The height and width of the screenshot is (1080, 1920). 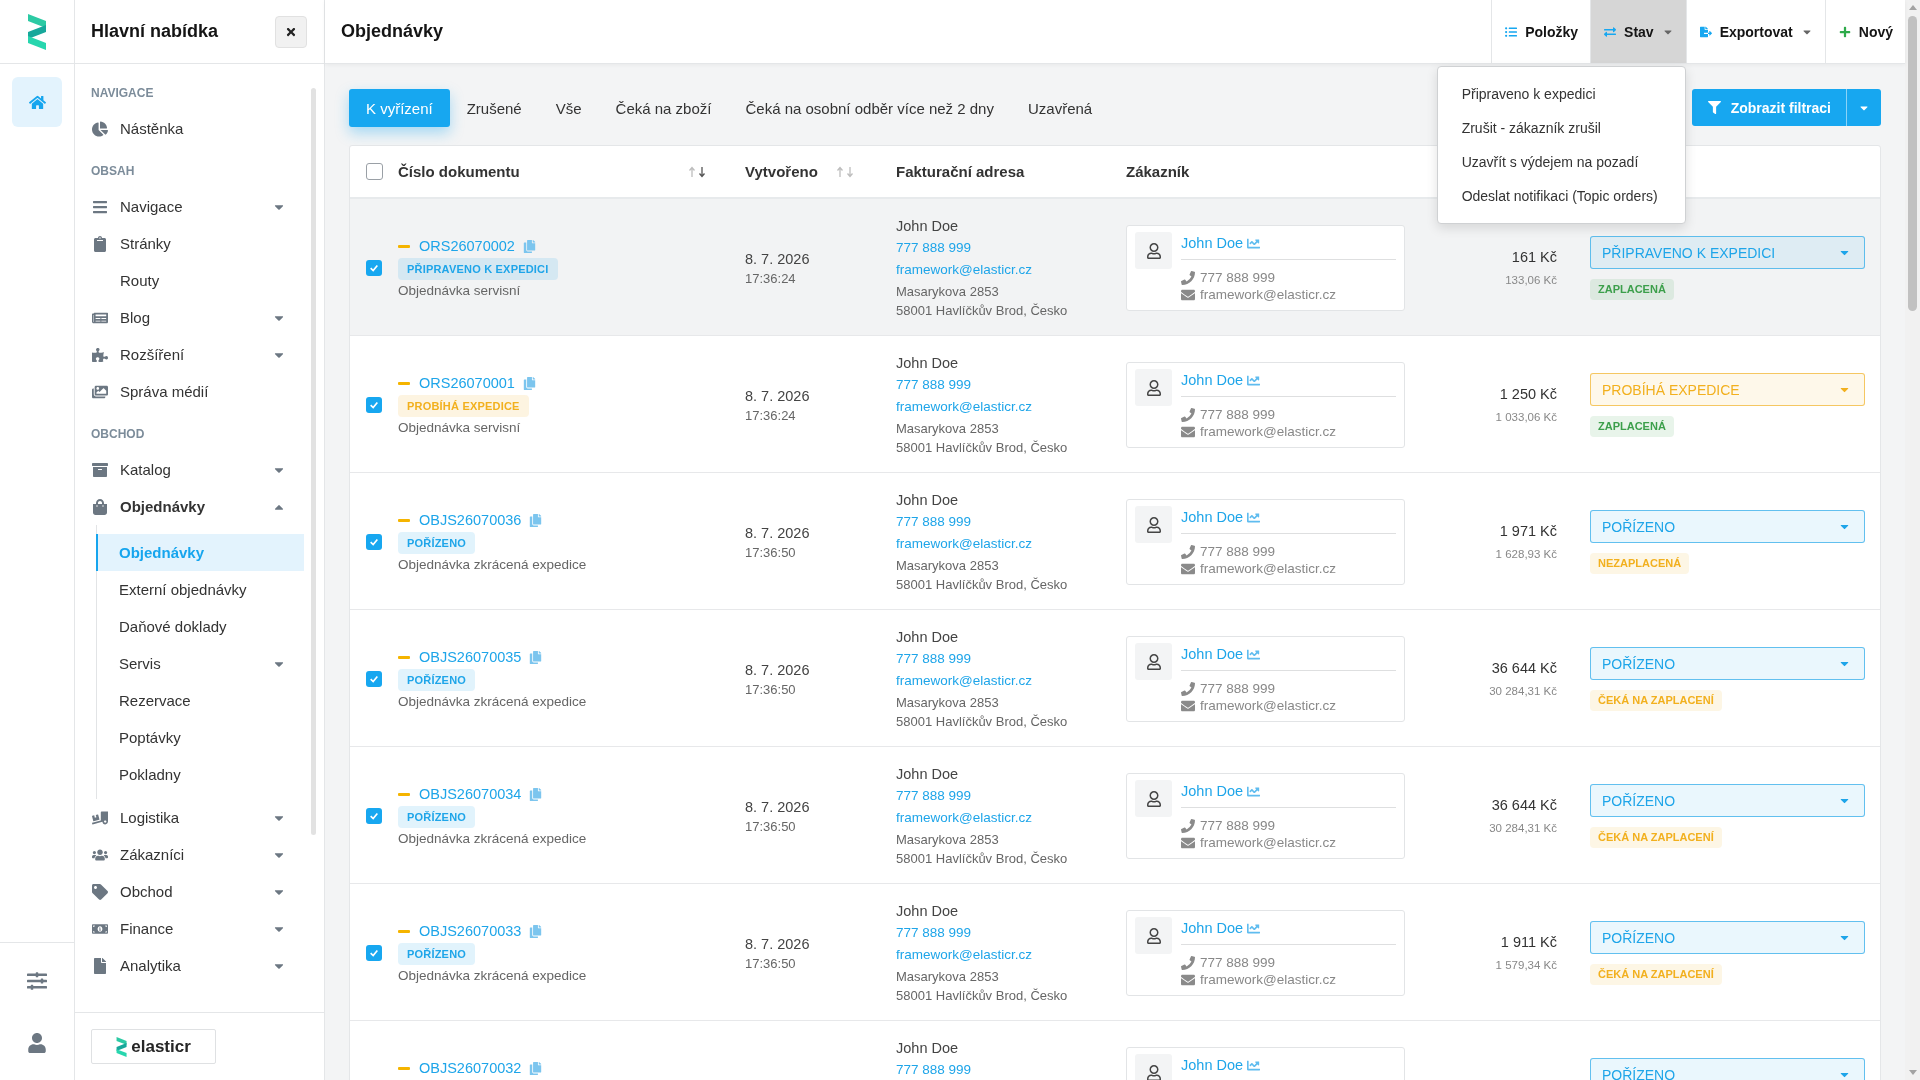 I want to click on toolbar-button: Nový, so click(x=1864, y=31).